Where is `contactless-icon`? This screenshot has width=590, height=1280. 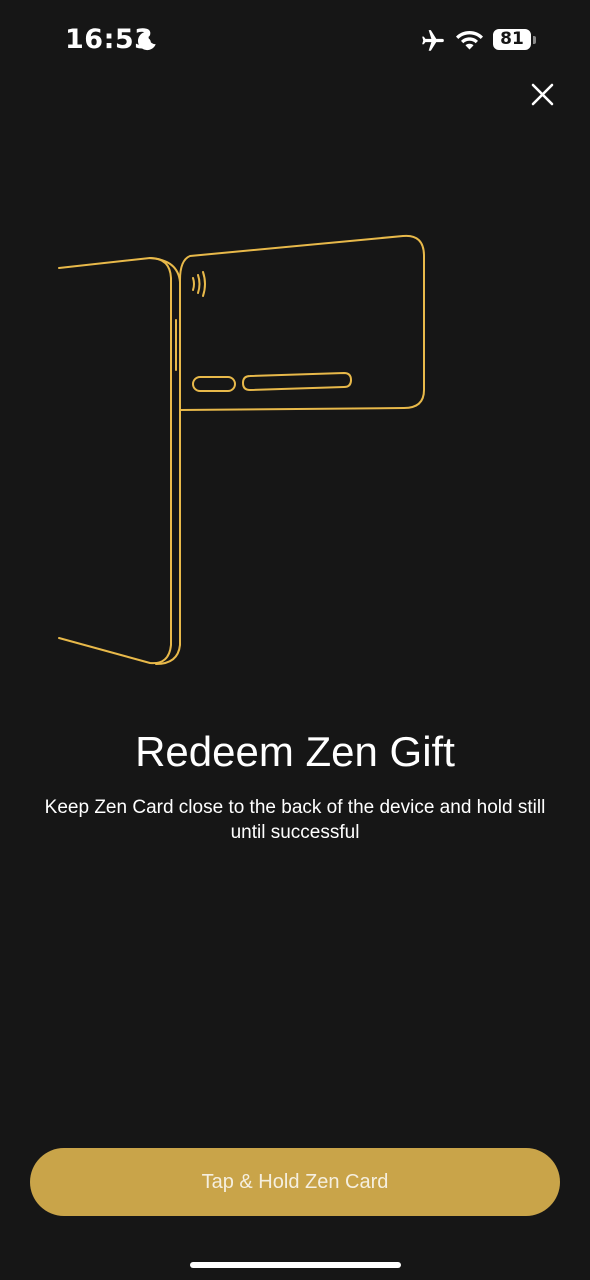 contactless-icon is located at coordinates (199, 284).